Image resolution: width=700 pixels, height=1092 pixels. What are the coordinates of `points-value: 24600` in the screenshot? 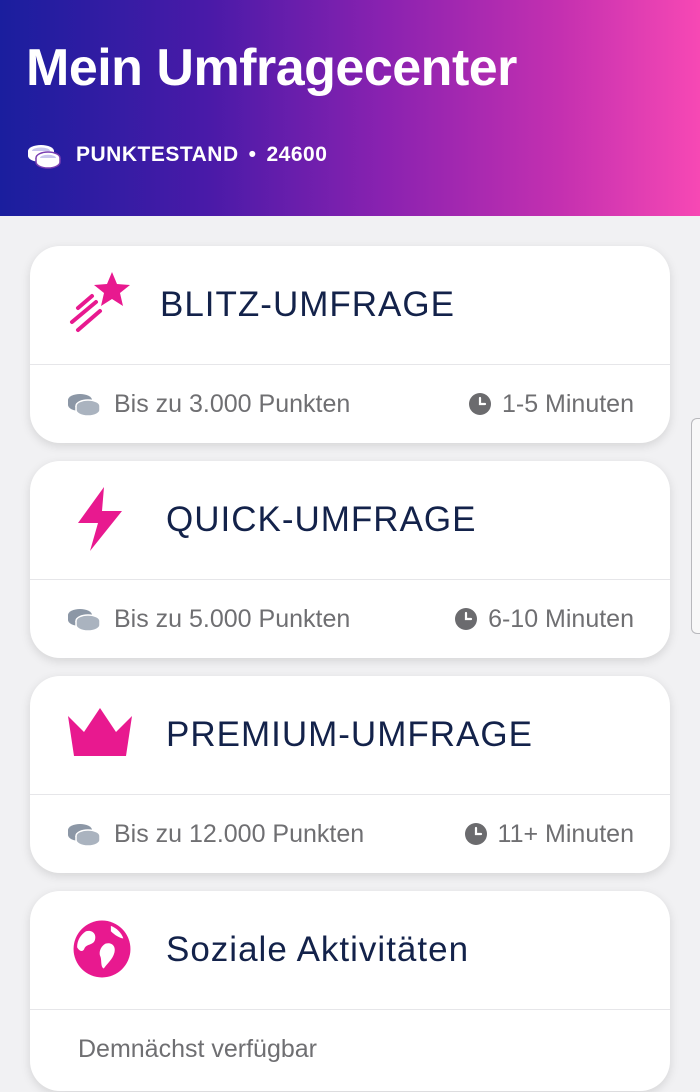 It's located at (297, 154).